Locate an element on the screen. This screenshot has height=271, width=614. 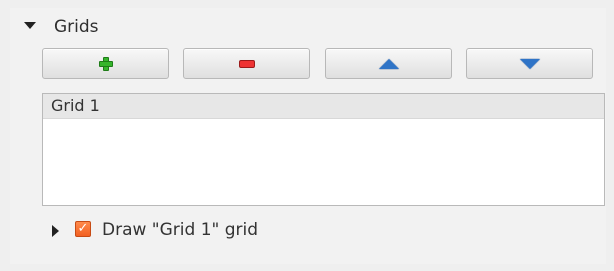
list-item-grid-1: Grid 1 is located at coordinates (323, 106).